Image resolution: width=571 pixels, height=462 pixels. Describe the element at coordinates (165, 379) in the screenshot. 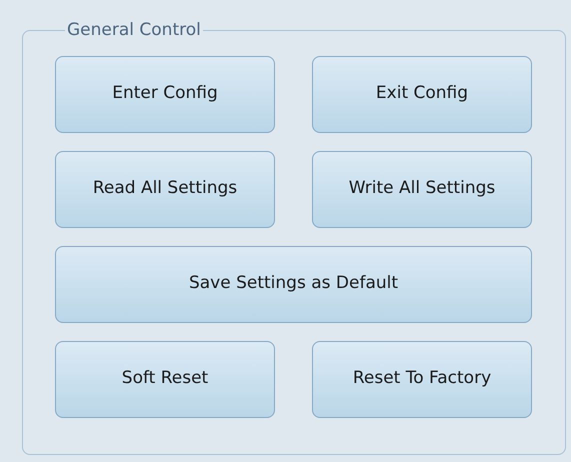

I see `action-button: Soft Reset` at that location.